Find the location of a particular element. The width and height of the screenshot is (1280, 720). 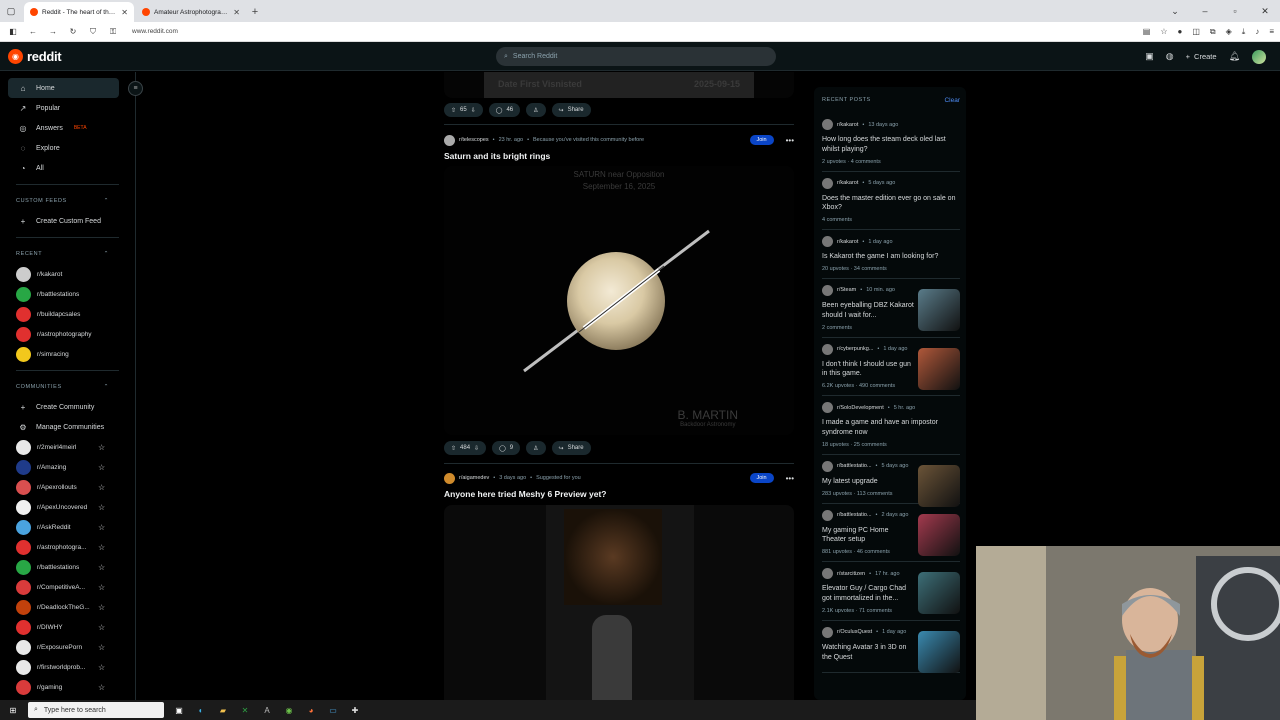

sidebar-subreddit-item: r/ApexUncovered ☆ is located at coordinates (67, 507).